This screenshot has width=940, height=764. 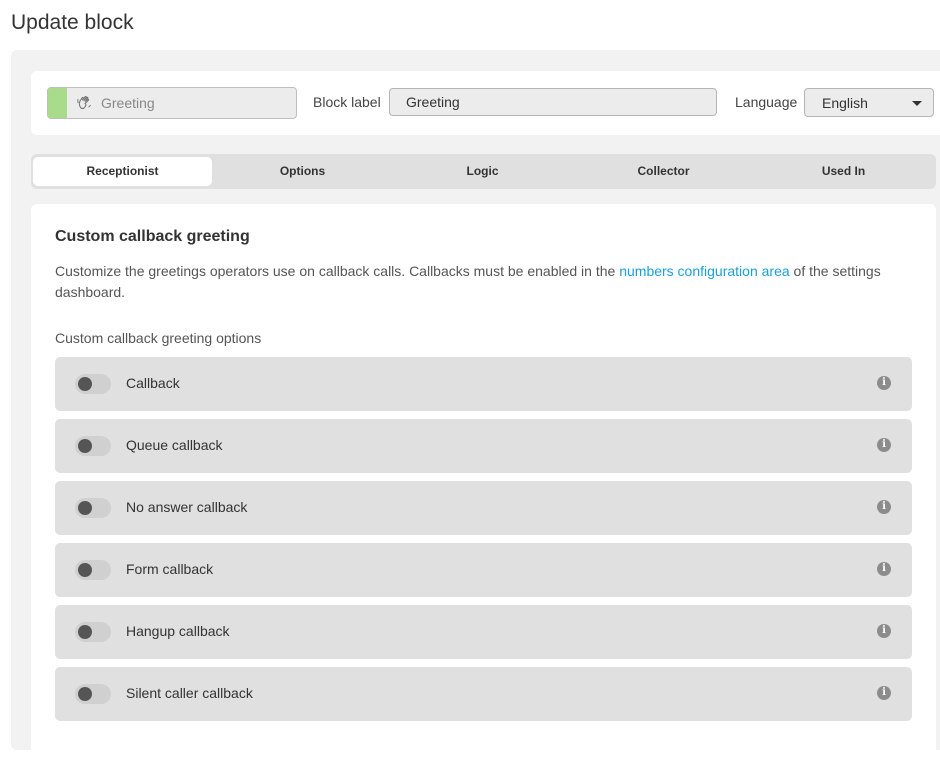 What do you see at coordinates (153, 383) in the screenshot?
I see `option-label: Callback` at bounding box center [153, 383].